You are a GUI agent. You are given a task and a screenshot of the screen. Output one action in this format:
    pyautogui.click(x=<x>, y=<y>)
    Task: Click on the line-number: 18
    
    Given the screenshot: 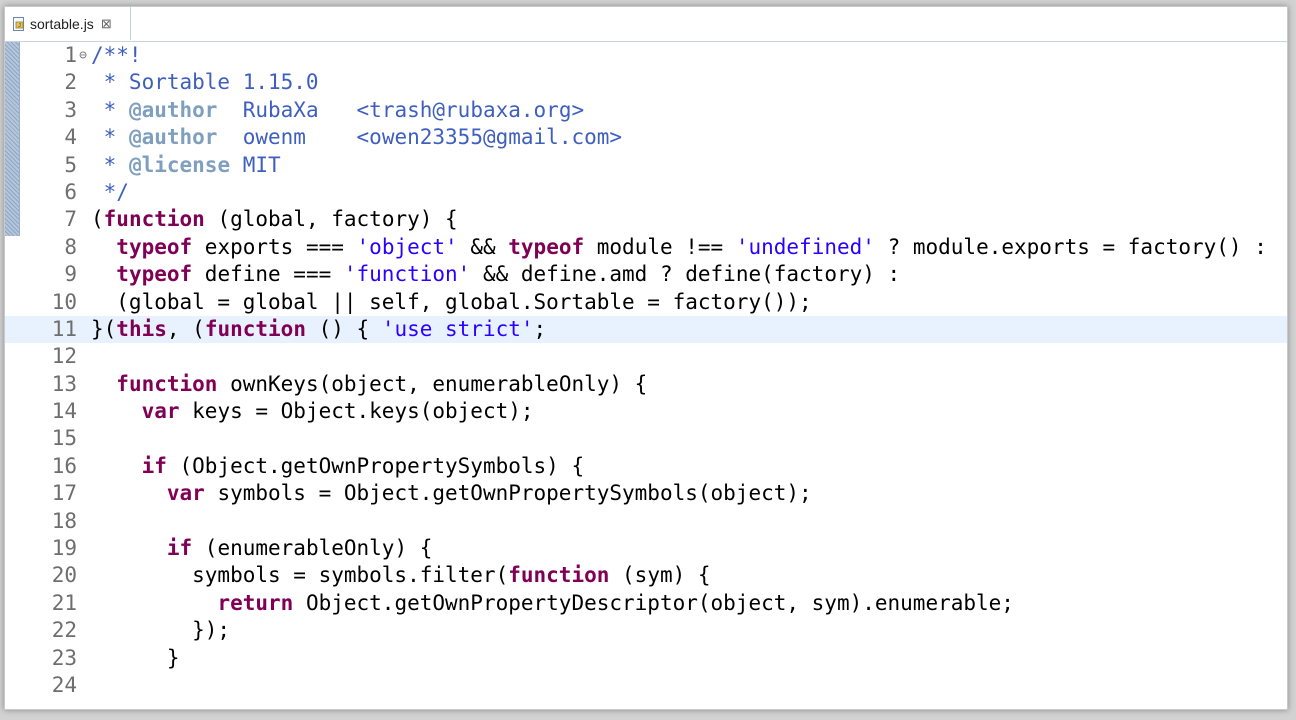 What is the action you would take?
    pyautogui.click(x=64, y=520)
    